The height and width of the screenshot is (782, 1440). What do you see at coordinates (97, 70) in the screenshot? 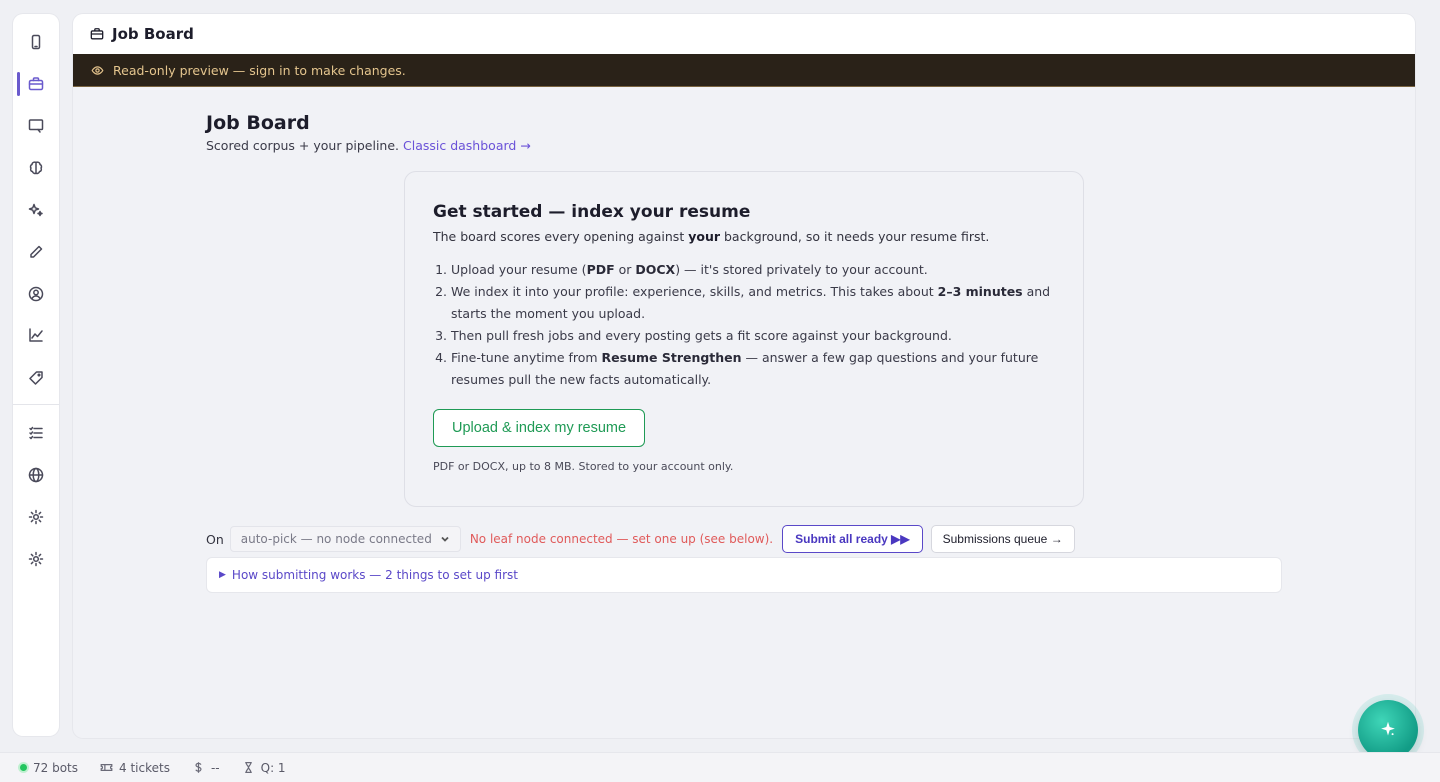
I see `eye-icon` at bounding box center [97, 70].